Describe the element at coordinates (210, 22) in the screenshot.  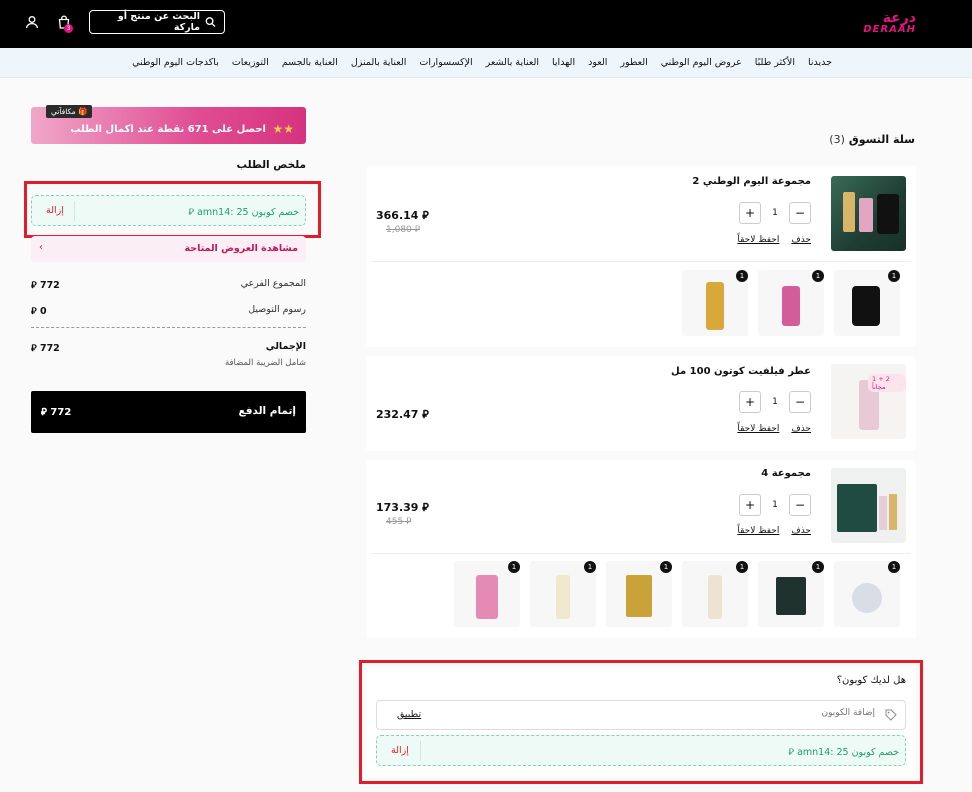
I see `search-icon` at that location.